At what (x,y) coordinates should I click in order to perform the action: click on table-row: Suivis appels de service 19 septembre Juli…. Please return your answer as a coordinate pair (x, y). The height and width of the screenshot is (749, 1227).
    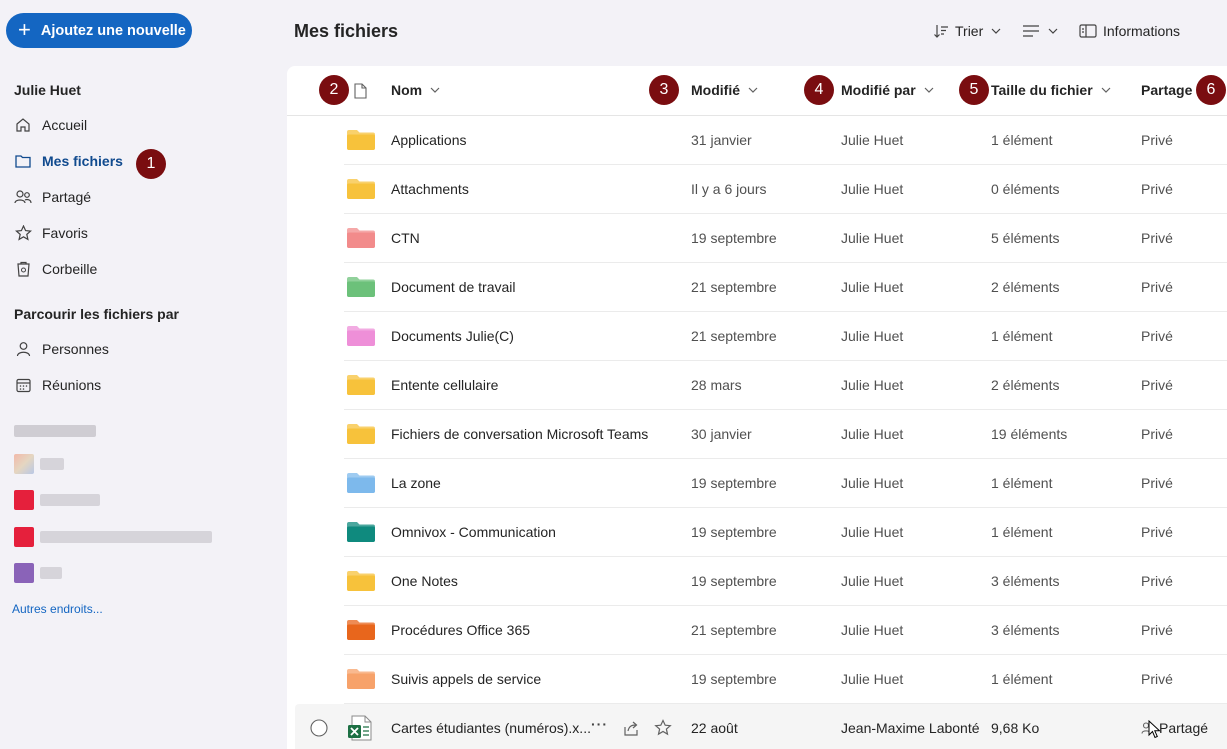
    Looking at the image, I should click on (785, 679).